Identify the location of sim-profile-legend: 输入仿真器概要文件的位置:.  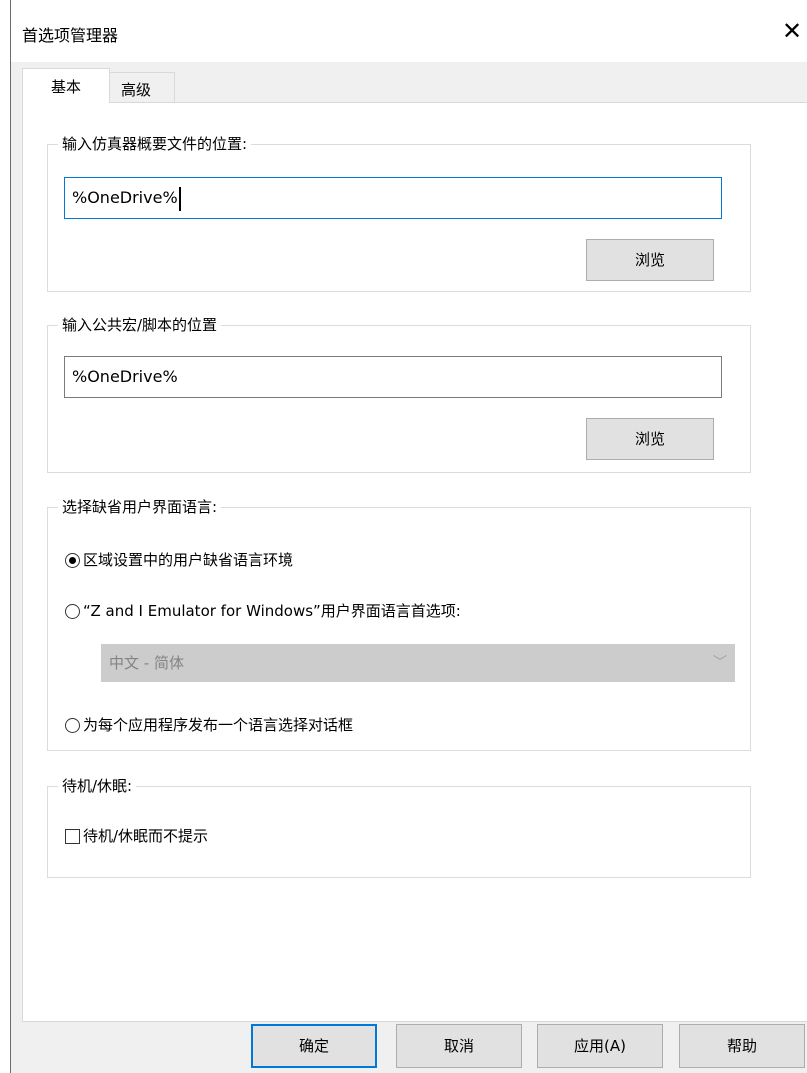
(155, 144).